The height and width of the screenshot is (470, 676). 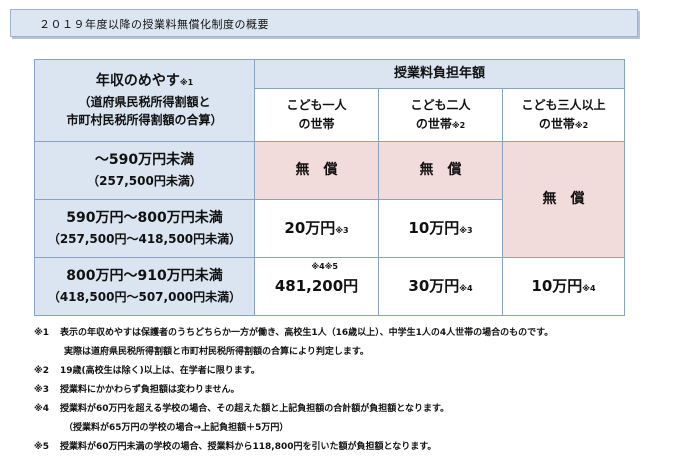 I want to click on col-header-one-child: こども一人 の世帯, so click(x=316, y=115).